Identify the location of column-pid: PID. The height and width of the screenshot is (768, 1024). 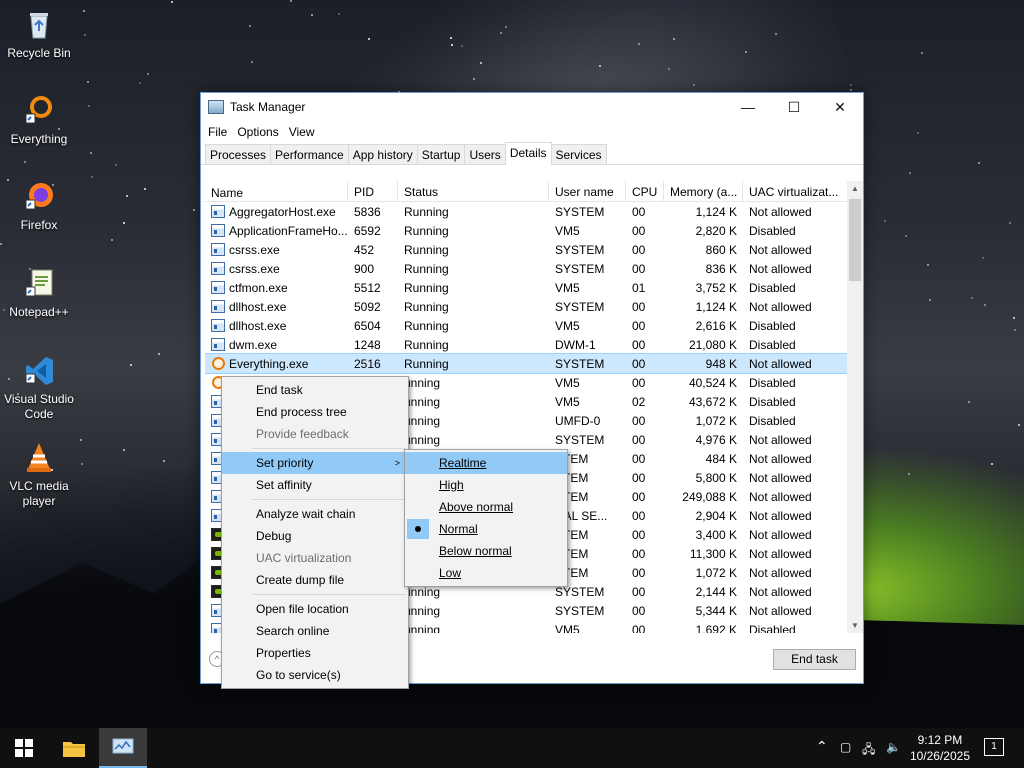
(373, 191).